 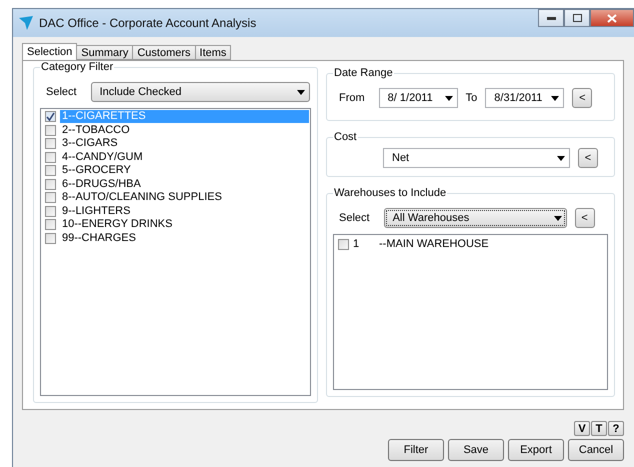 What do you see at coordinates (184, 184) in the screenshot?
I see `category-item: 6--DRUGS/HBA` at bounding box center [184, 184].